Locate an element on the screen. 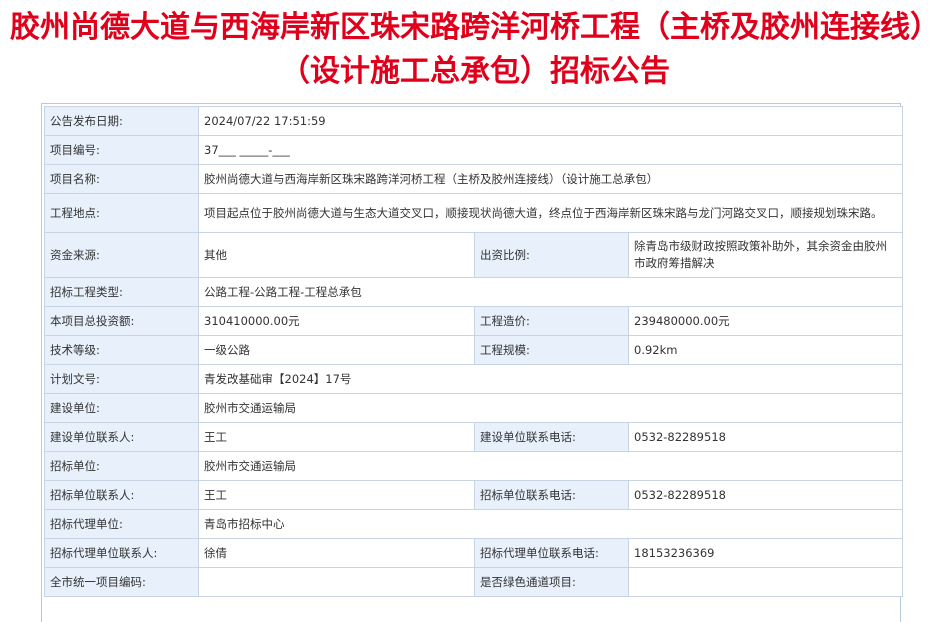 This screenshot has height=622, width=950. agent-unit-value: 青岛市招标中心 is located at coordinates (550, 524).